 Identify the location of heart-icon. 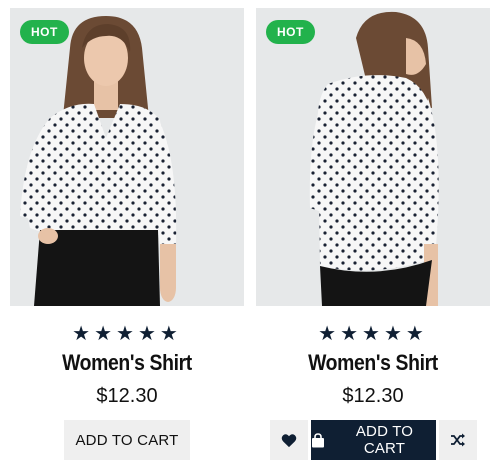
(289, 440).